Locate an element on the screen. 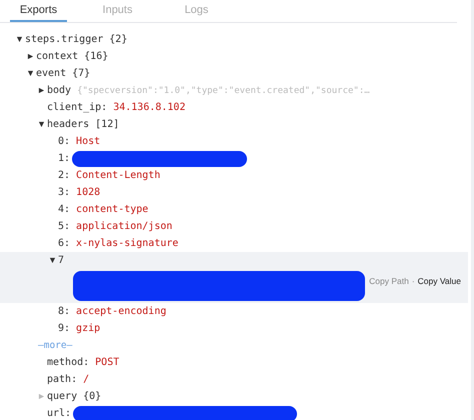  tree-value: Host is located at coordinates (88, 141).